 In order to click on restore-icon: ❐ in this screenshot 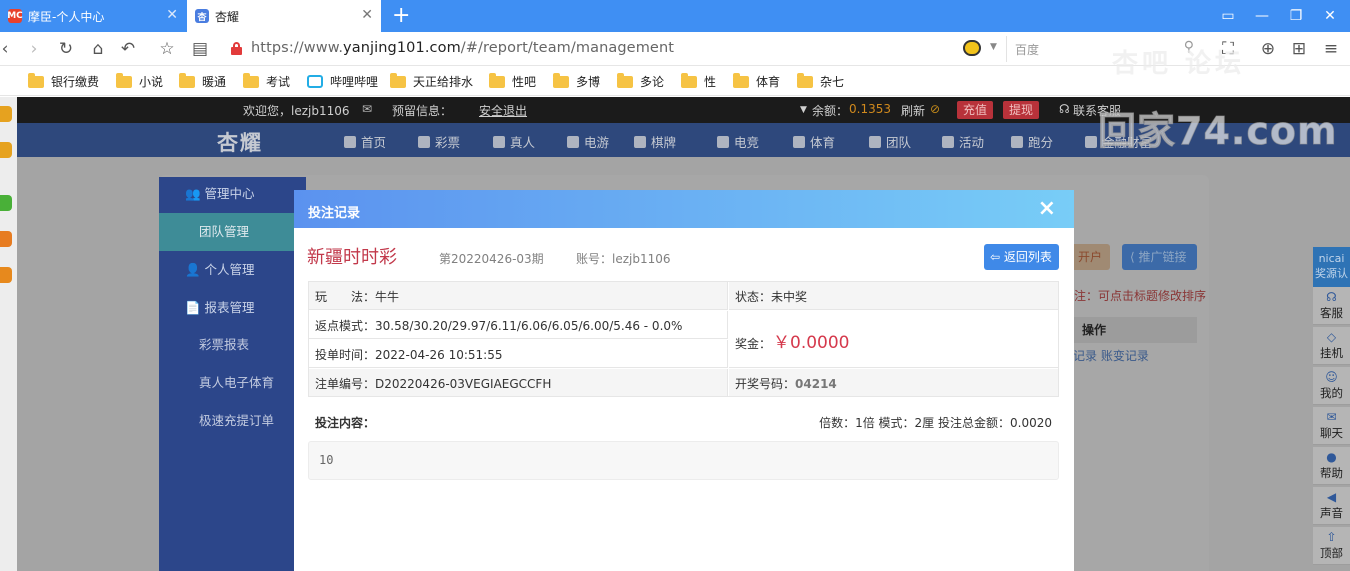, I will do `click(1296, 16)`.